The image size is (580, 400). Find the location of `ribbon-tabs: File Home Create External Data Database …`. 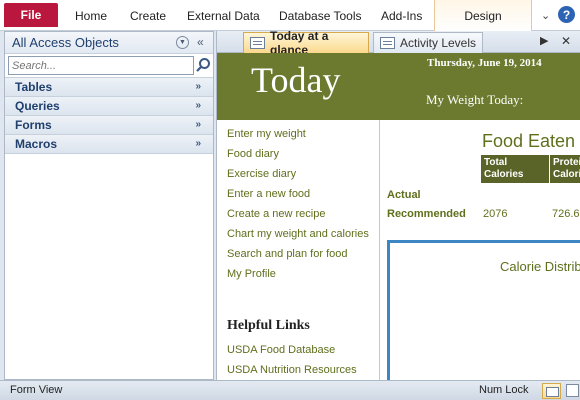

ribbon-tabs: File Home Create External Data Database … is located at coordinates (290, 15).